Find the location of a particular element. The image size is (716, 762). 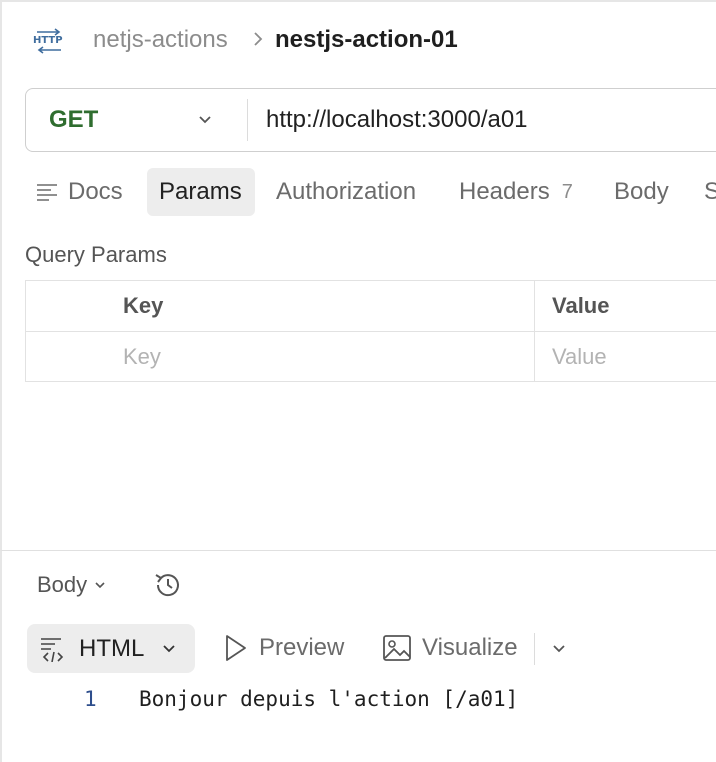

tab-label: Headers is located at coordinates (504, 191).